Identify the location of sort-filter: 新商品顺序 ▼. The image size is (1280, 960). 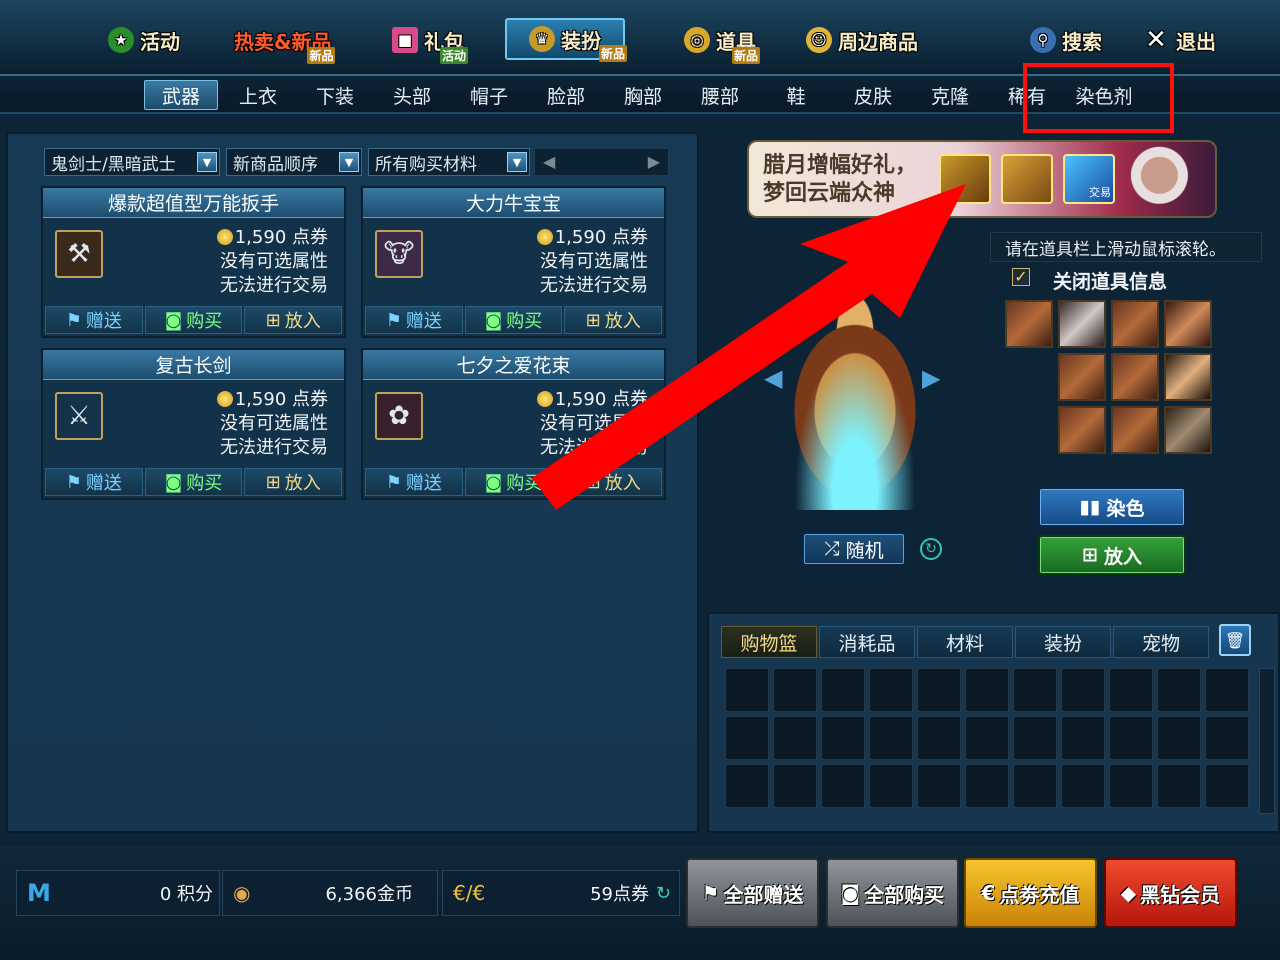
(294, 162).